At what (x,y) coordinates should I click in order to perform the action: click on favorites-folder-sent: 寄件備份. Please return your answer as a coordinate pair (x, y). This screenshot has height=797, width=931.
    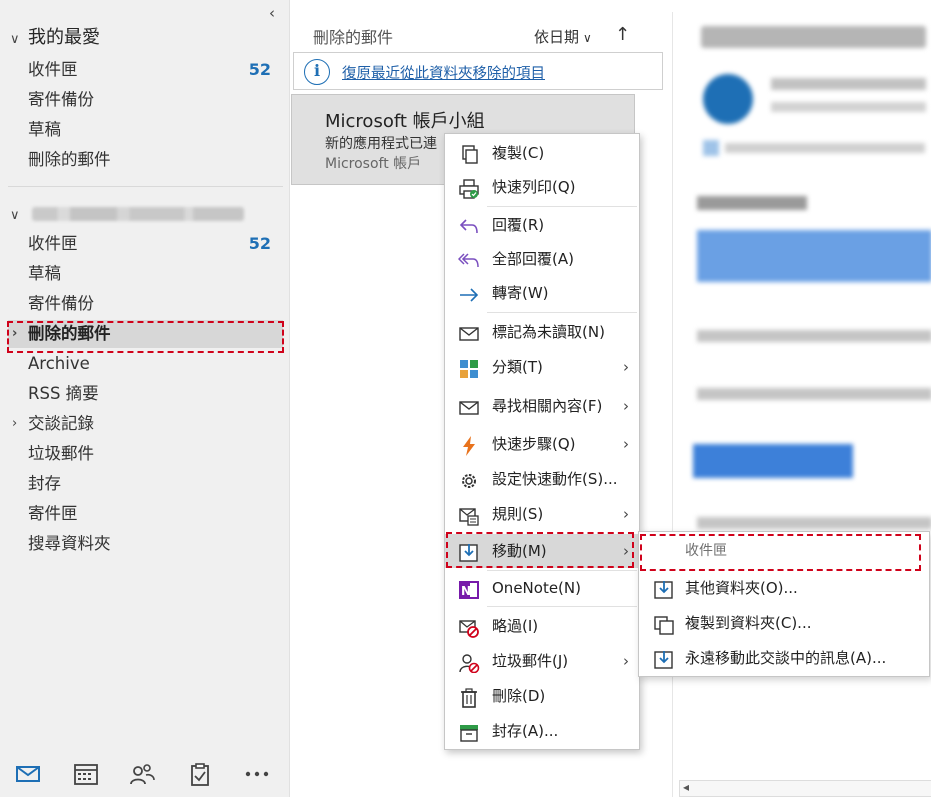
    Looking at the image, I should click on (145, 100).